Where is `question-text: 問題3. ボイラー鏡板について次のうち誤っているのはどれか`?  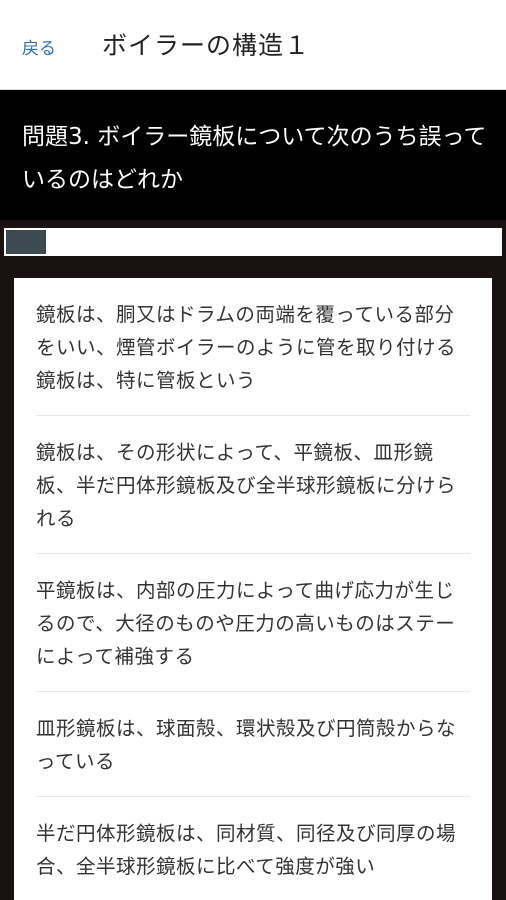 question-text: 問題3. ボイラー鏡板について次のうち誤っているのはどれか is located at coordinates (254, 158).